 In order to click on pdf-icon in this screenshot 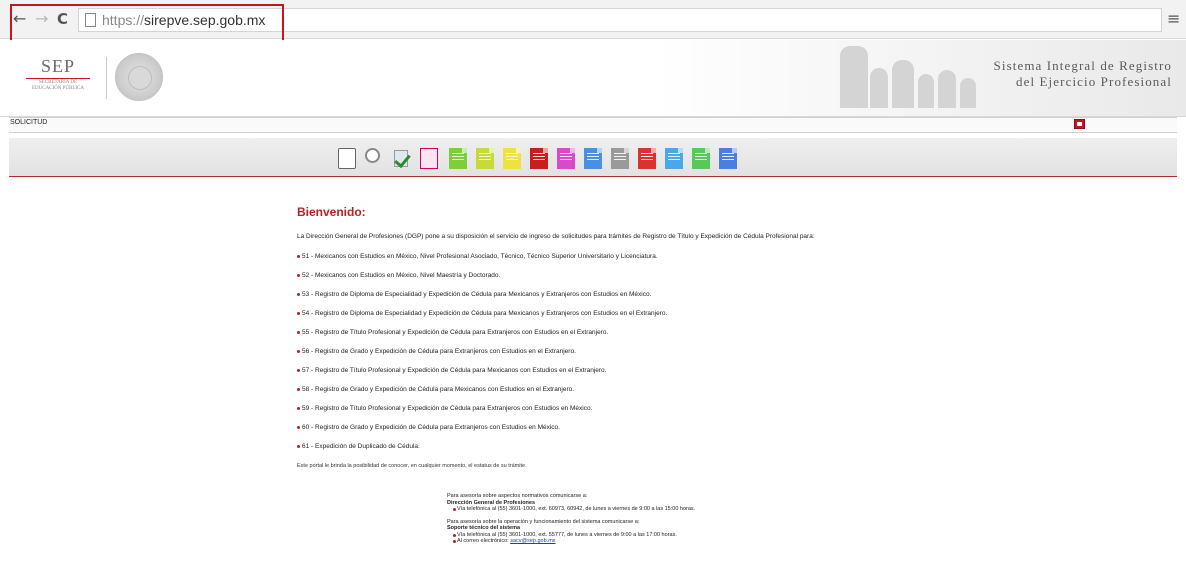, I will do `click(429, 158)`.